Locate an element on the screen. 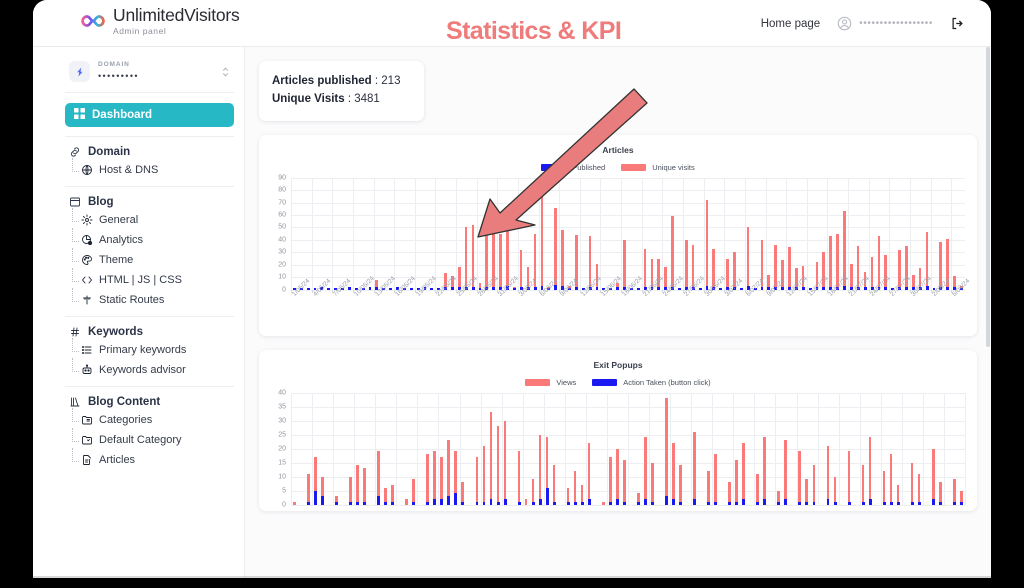  sidebar-item-dashboard: Dashboard is located at coordinates (149, 115).